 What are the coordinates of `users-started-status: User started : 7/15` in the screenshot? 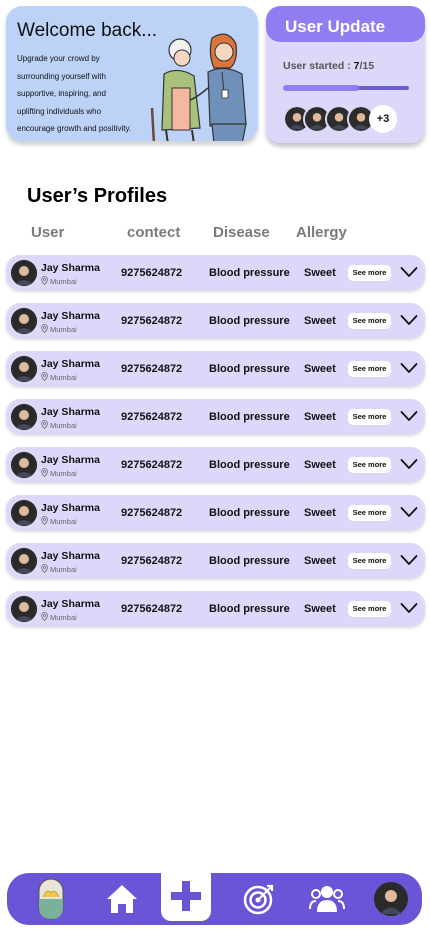 It's located at (328, 66).